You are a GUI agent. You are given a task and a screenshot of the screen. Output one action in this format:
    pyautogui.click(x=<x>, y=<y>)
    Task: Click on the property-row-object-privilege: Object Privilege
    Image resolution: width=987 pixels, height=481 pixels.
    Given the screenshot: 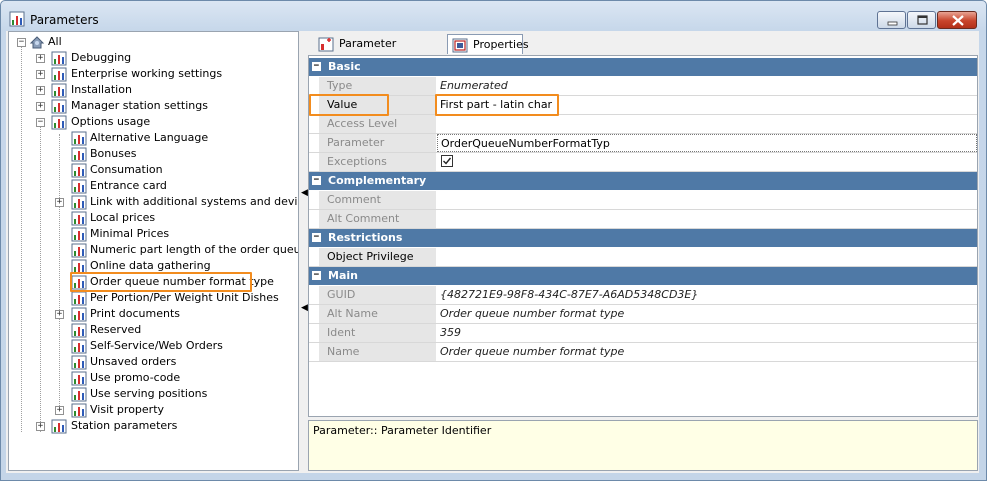 What is the action you would take?
    pyautogui.click(x=643, y=257)
    